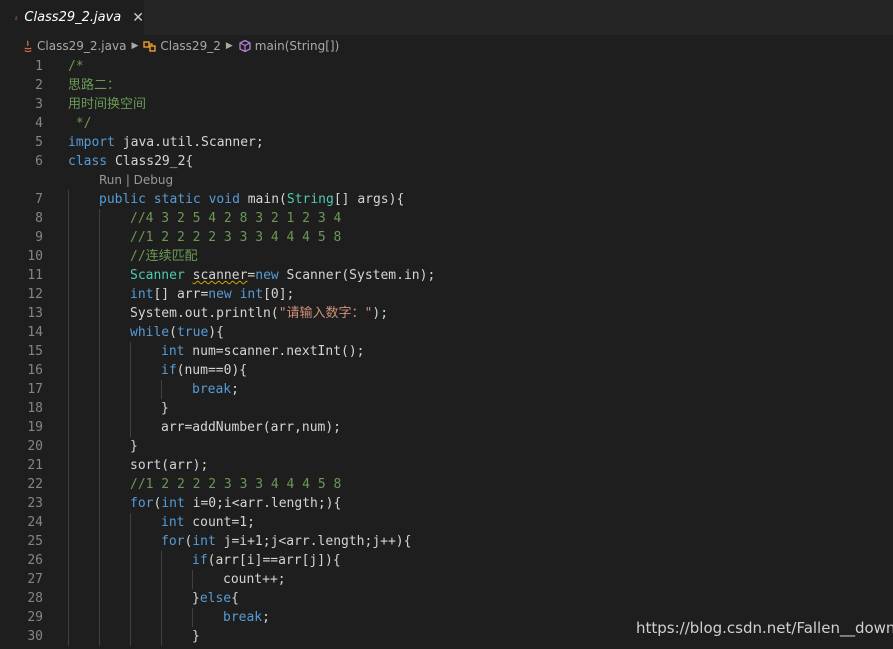 The height and width of the screenshot is (649, 893). What do you see at coordinates (446, 161) in the screenshot?
I see `code-line: 6 class Class29_2{` at bounding box center [446, 161].